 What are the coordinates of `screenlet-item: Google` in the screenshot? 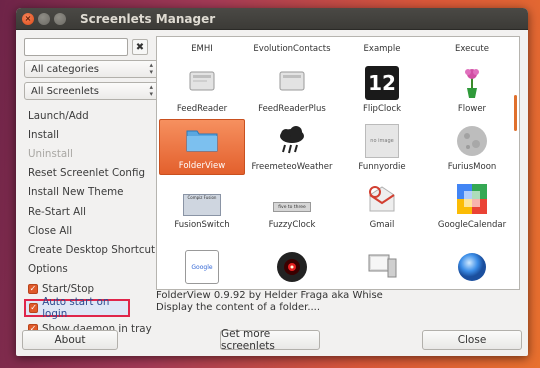 It's located at (202, 262).